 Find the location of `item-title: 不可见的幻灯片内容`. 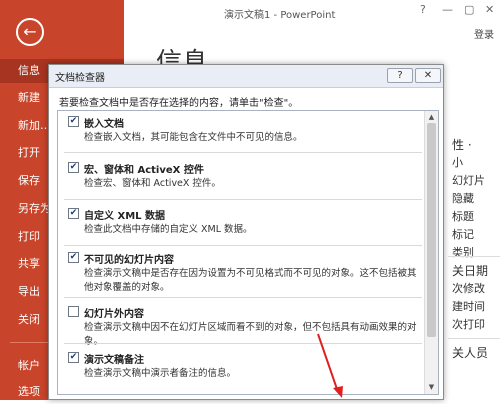

item-title: 不可见的幻灯片内容 is located at coordinates (129, 260).